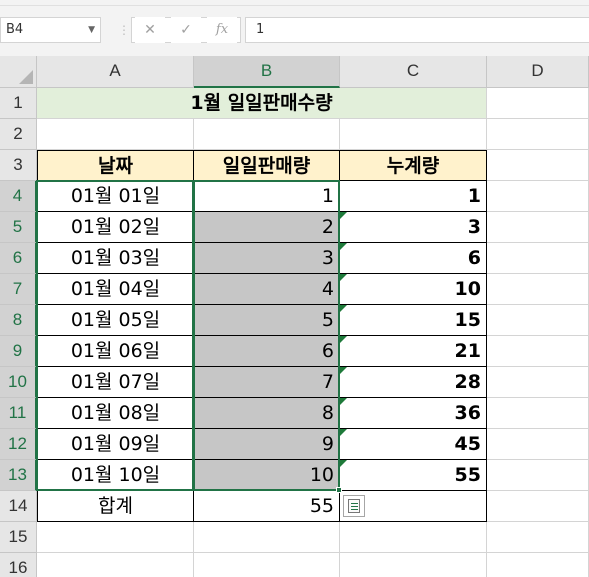 This screenshot has height=577, width=589. Describe the element at coordinates (18, 382) in the screenshot. I see `row-header-10: 10` at that location.